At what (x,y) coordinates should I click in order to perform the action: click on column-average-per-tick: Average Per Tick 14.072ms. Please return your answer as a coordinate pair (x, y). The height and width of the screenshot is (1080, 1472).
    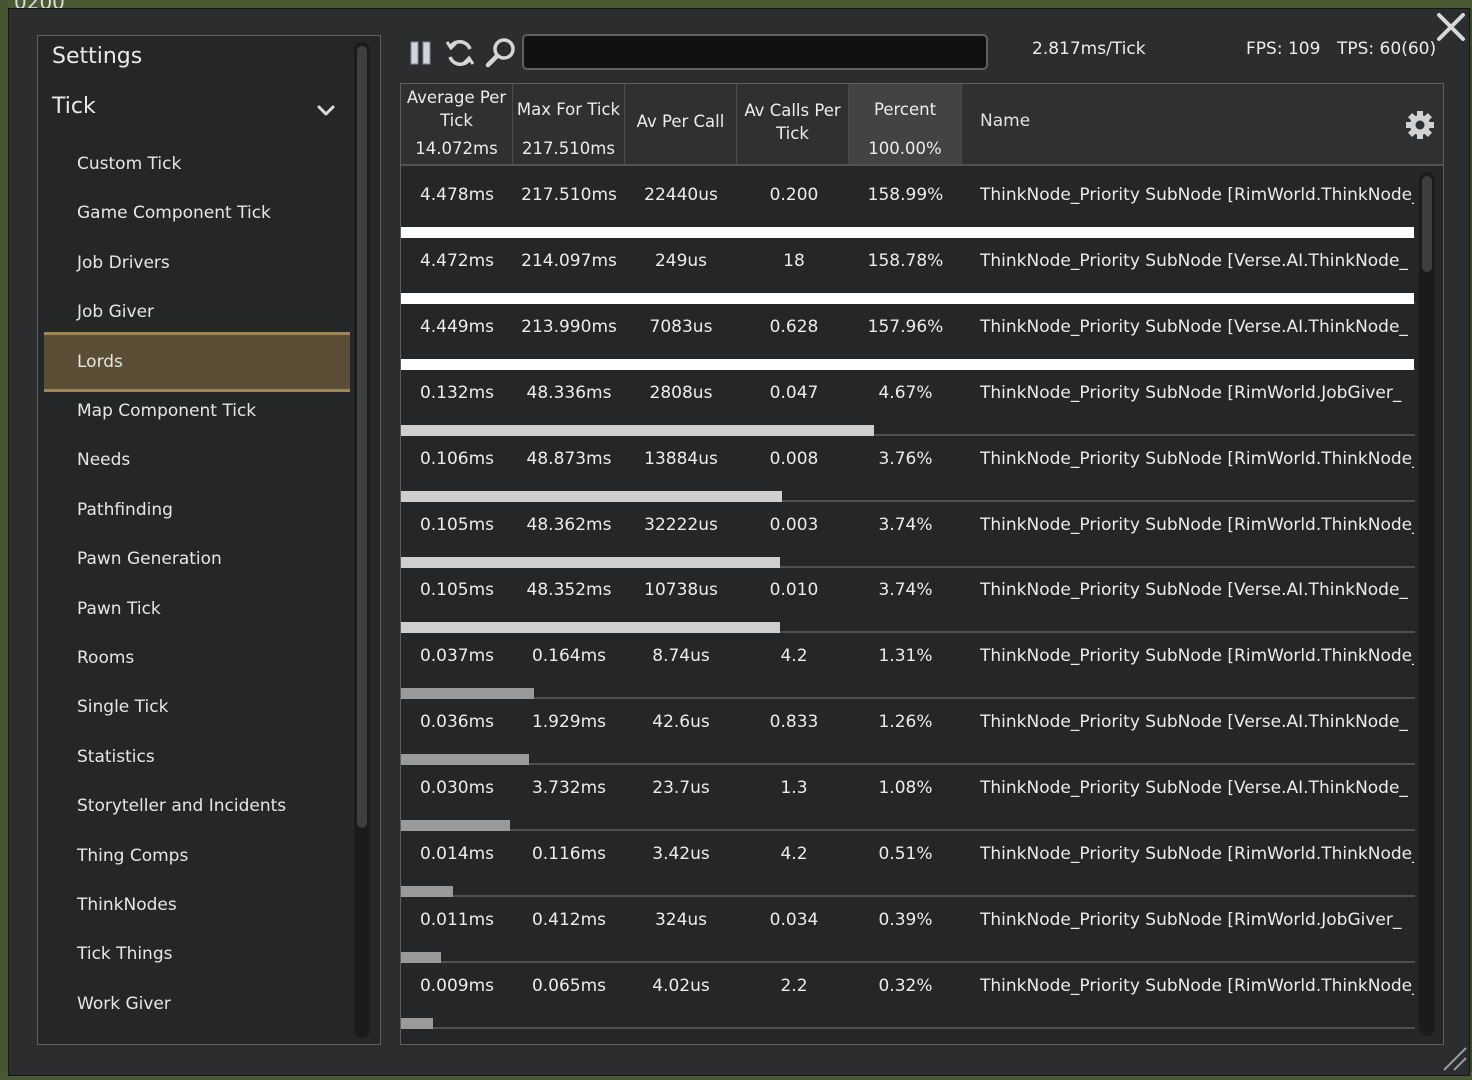
    Looking at the image, I should click on (457, 124).